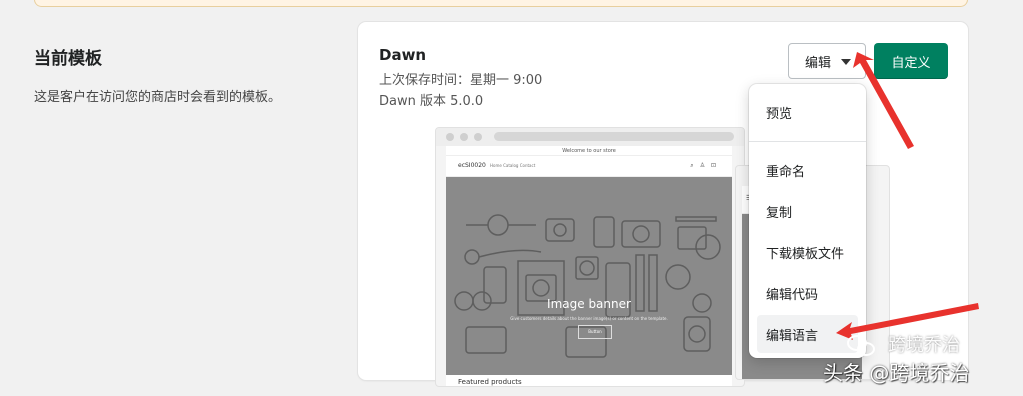 The width and height of the screenshot is (1023, 396). Describe the element at coordinates (818, 63) in the screenshot. I see `edit-button-label: 编辑` at that location.